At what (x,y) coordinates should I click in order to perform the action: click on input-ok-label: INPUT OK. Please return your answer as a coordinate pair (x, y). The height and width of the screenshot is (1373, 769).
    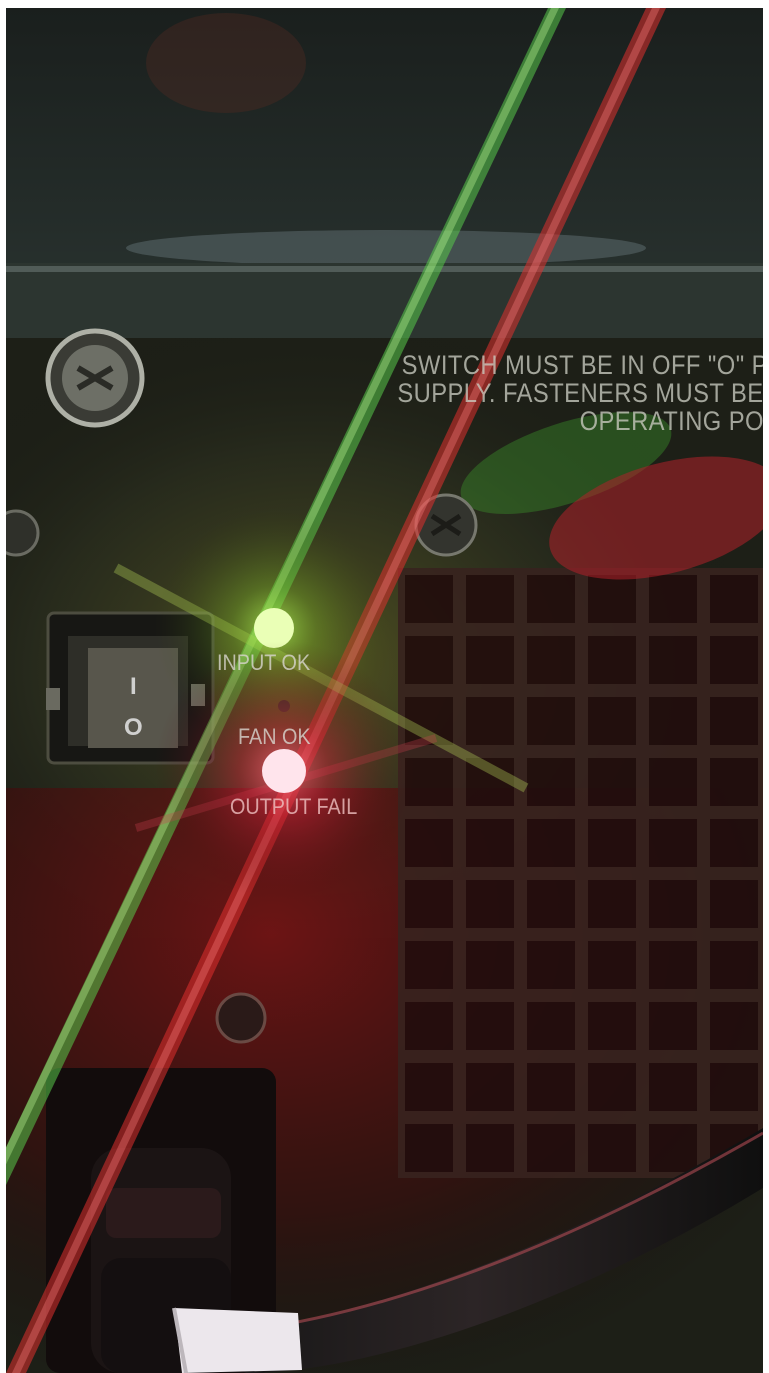
    Looking at the image, I should click on (264, 662).